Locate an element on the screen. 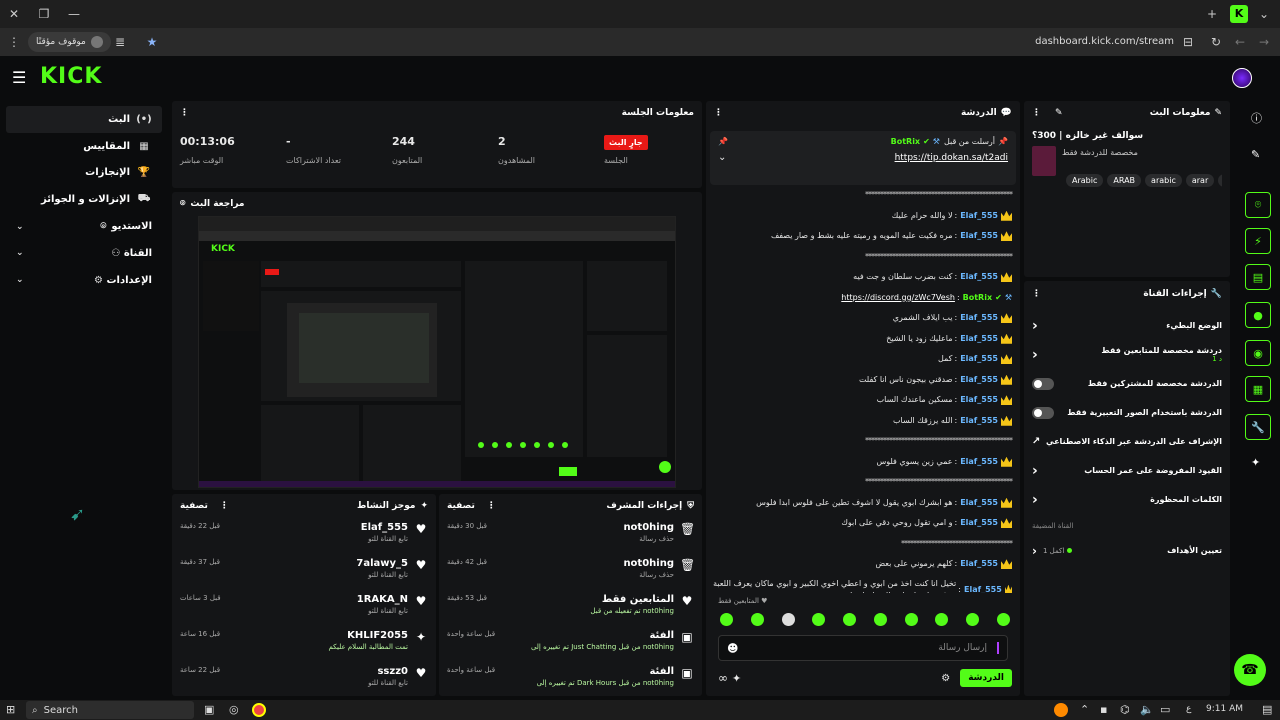  network-icon: ⌬ is located at coordinates (1125, 709).